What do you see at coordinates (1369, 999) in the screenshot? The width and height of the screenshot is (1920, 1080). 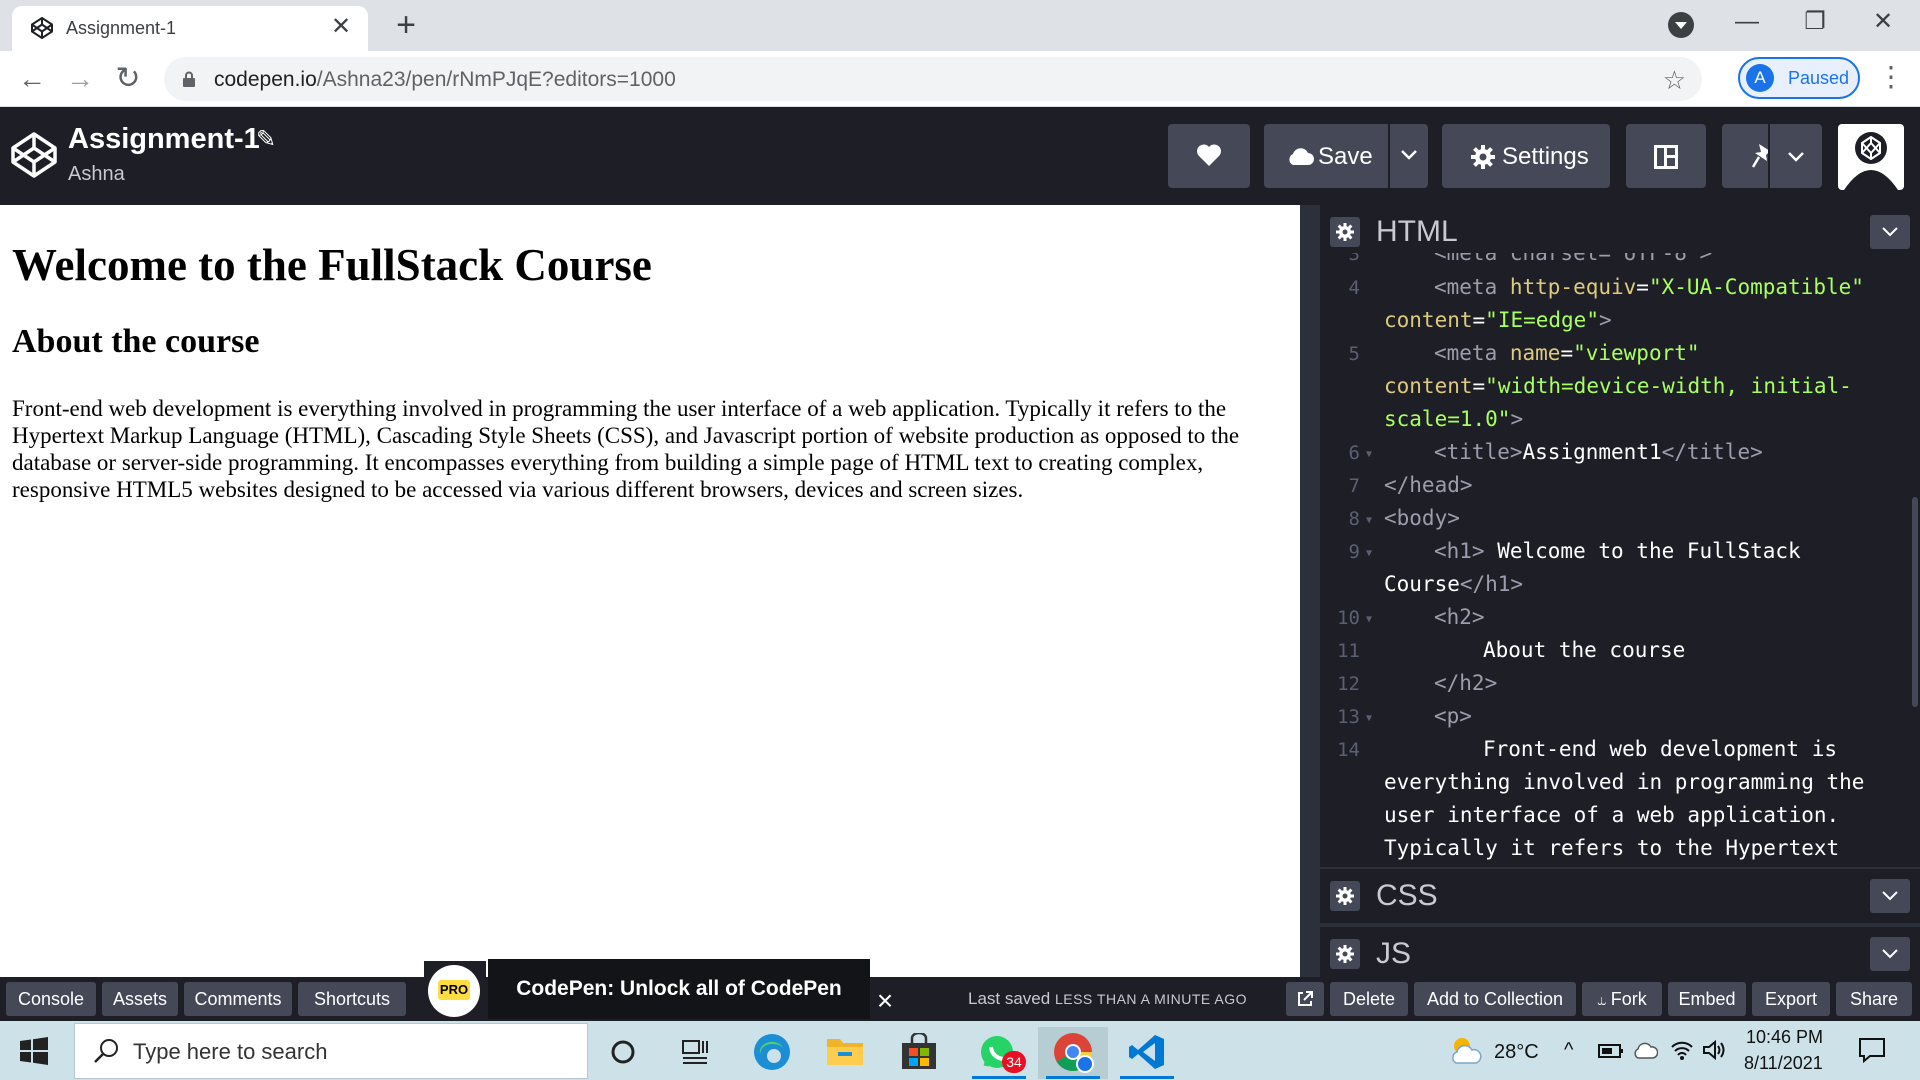 I see `delete-button: Delete` at bounding box center [1369, 999].